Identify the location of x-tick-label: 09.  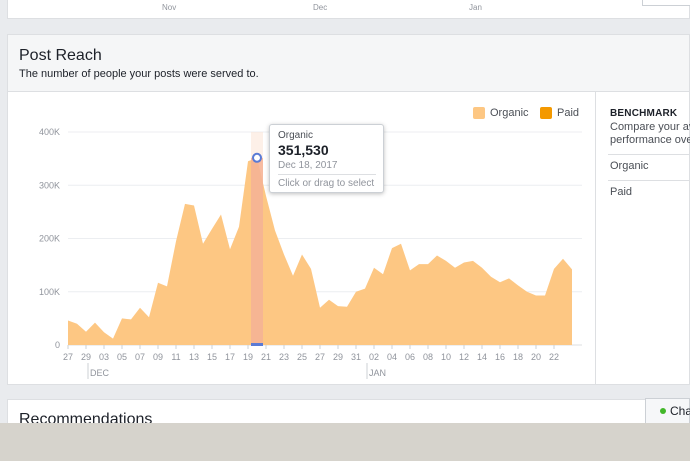
(158, 357).